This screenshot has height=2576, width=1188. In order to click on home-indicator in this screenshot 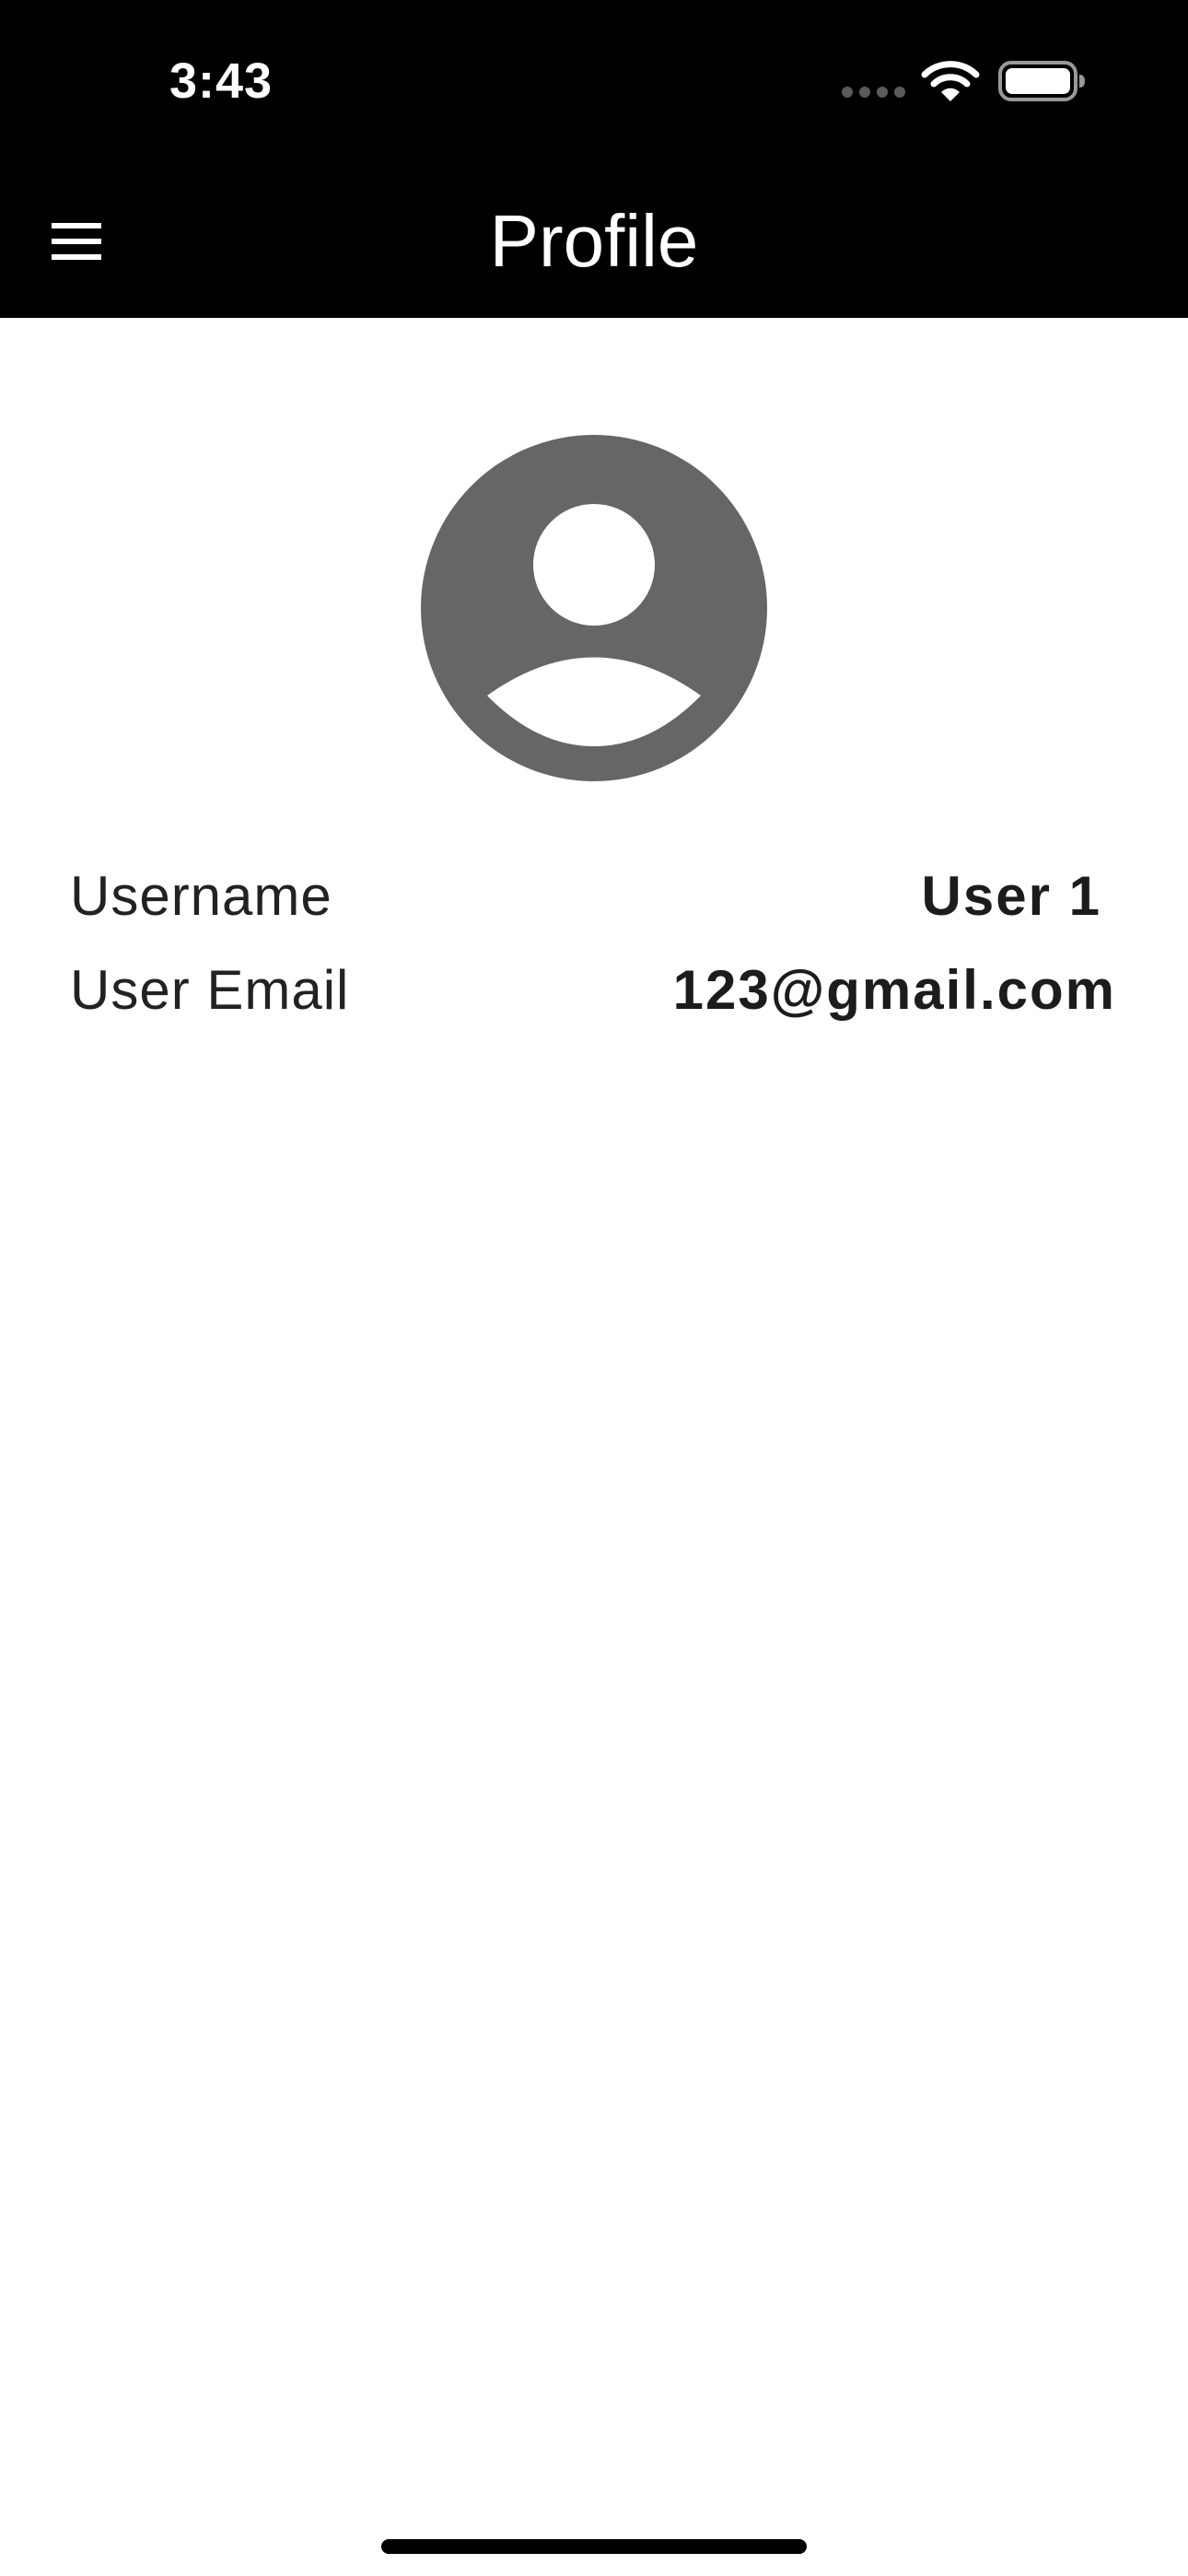, I will do `click(594, 2546)`.